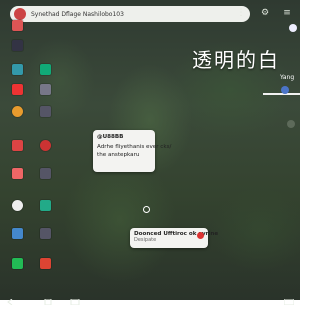  Describe the element at coordinates (75, 298) in the screenshot. I see `recents-icon` at that location.